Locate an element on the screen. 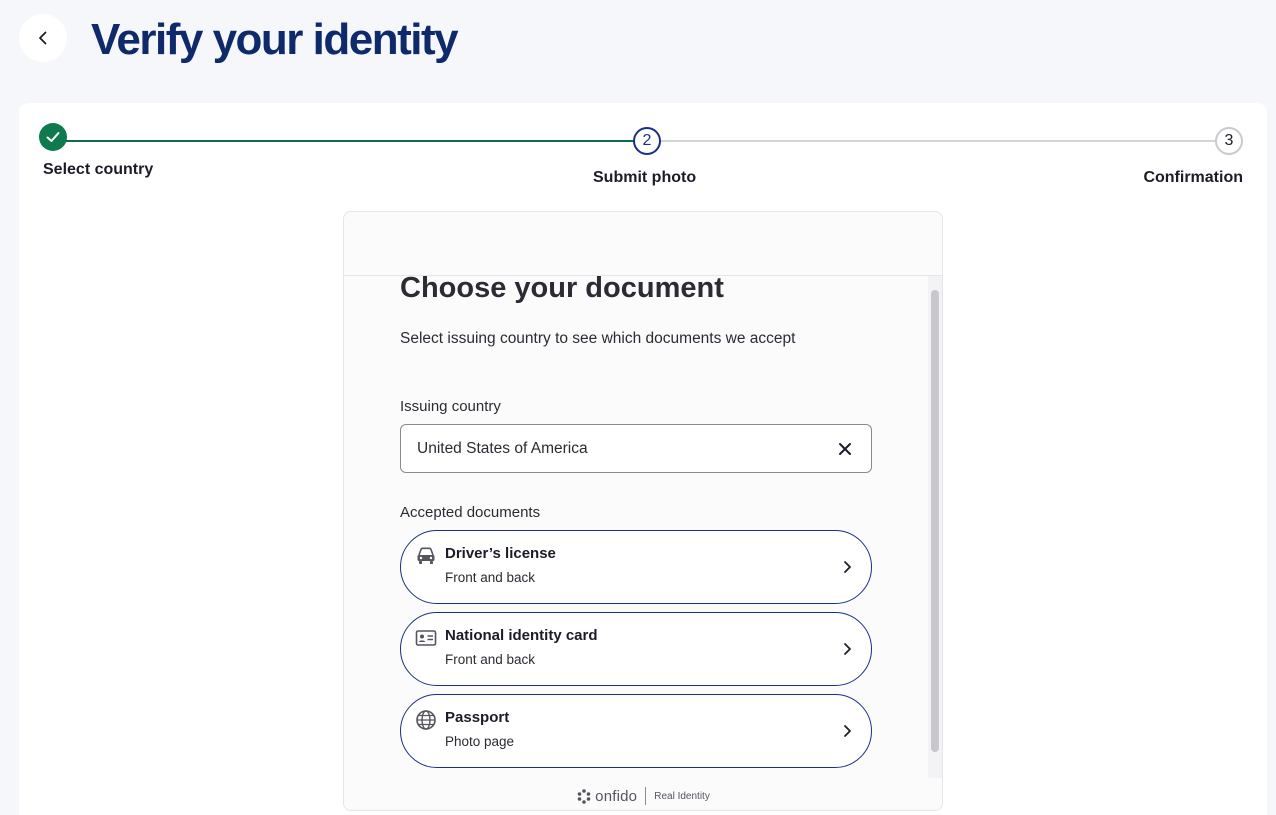 The image size is (1276, 815). onfido-logo: onfido is located at coordinates (606, 796).